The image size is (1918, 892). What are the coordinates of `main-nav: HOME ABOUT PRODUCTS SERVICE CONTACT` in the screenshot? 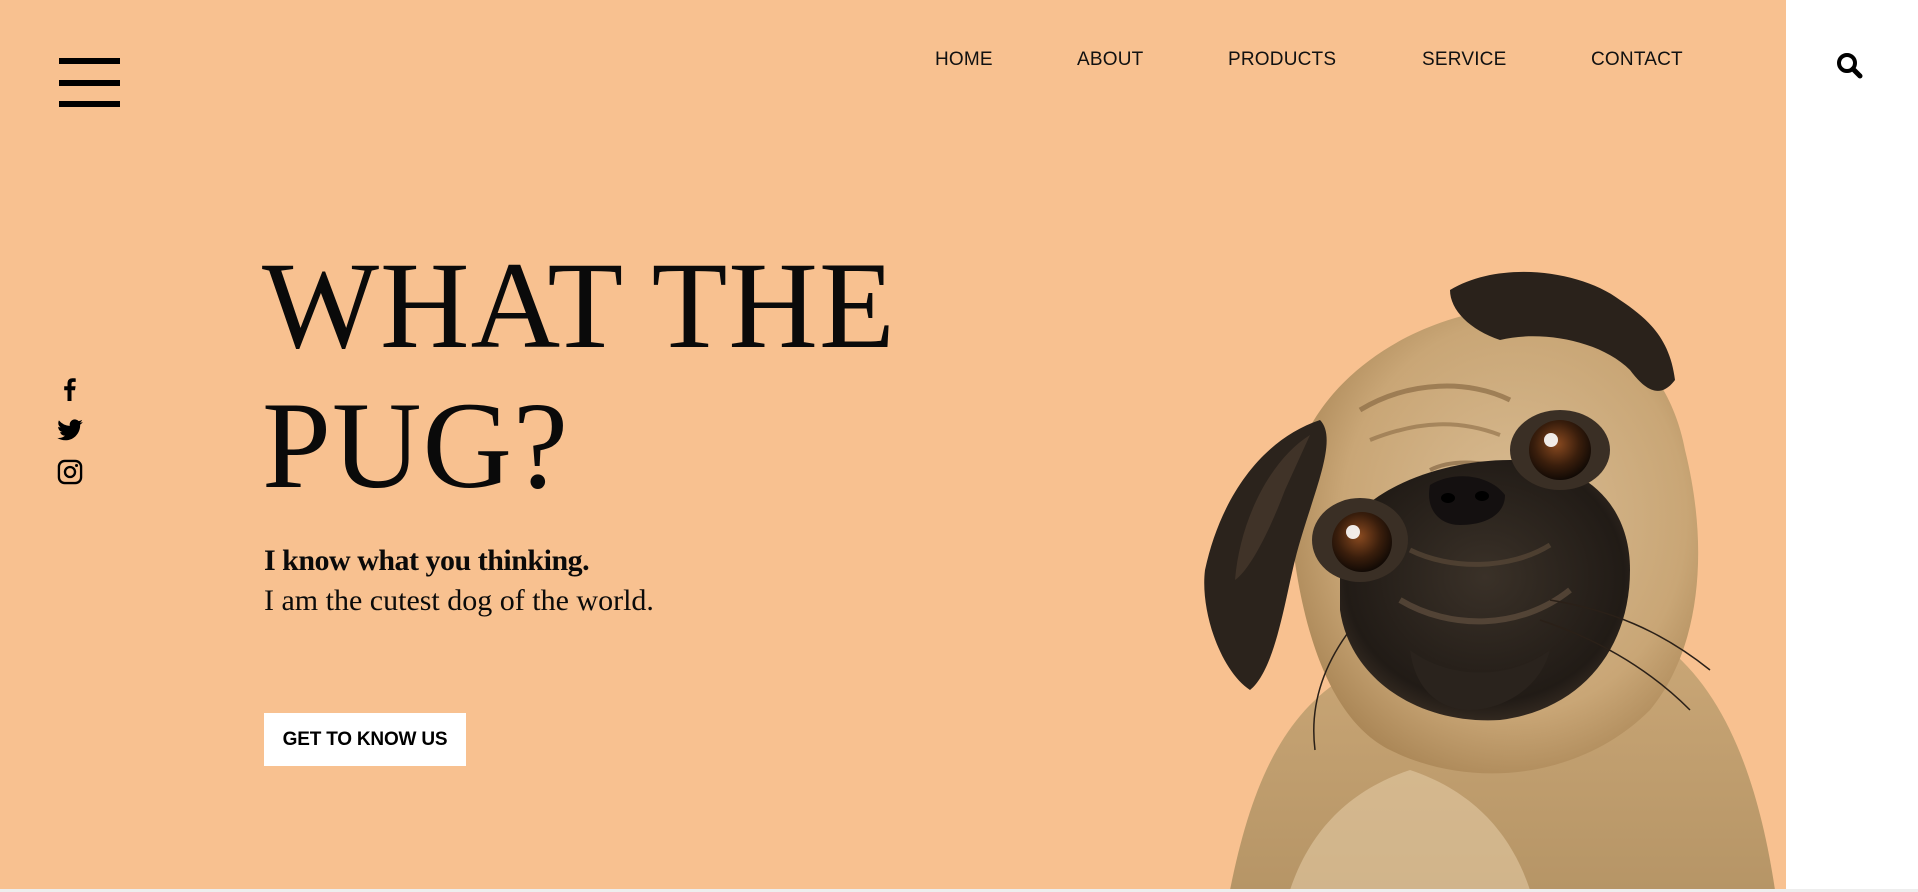 It's located at (893, 61).